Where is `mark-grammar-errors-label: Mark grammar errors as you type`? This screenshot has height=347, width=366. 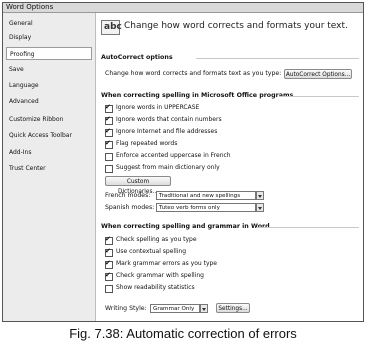 mark-grammar-errors-label: Mark grammar errors as you type is located at coordinates (166, 263).